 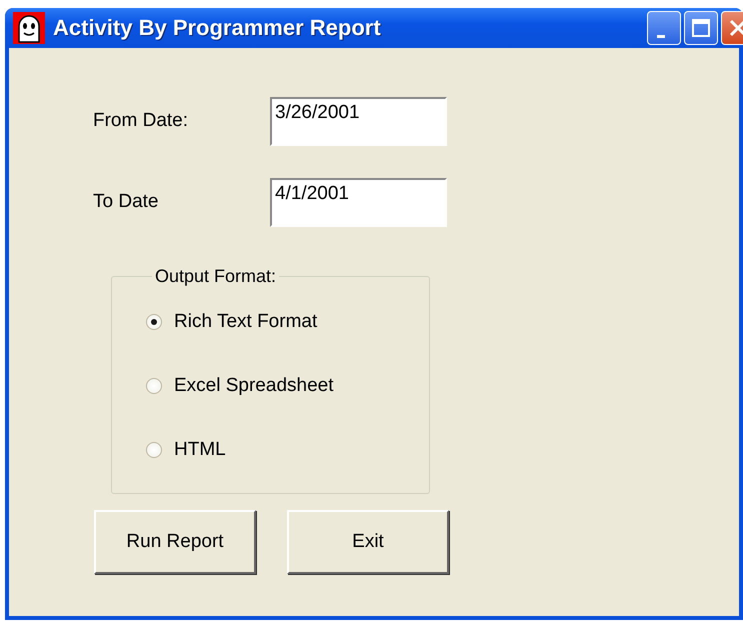 I want to click on dialog-button: Exit, so click(x=368, y=542).